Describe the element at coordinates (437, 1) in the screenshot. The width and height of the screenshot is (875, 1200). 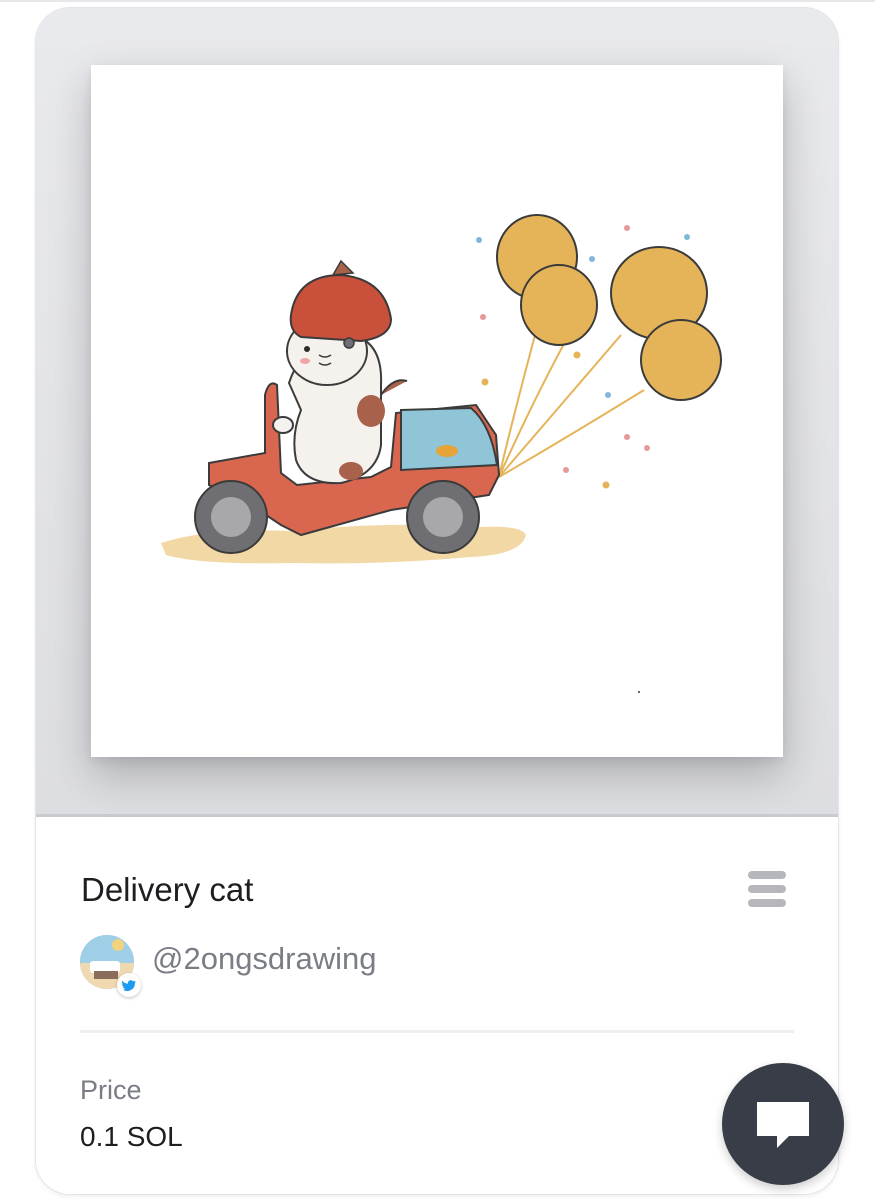
I see `top-divider` at that location.